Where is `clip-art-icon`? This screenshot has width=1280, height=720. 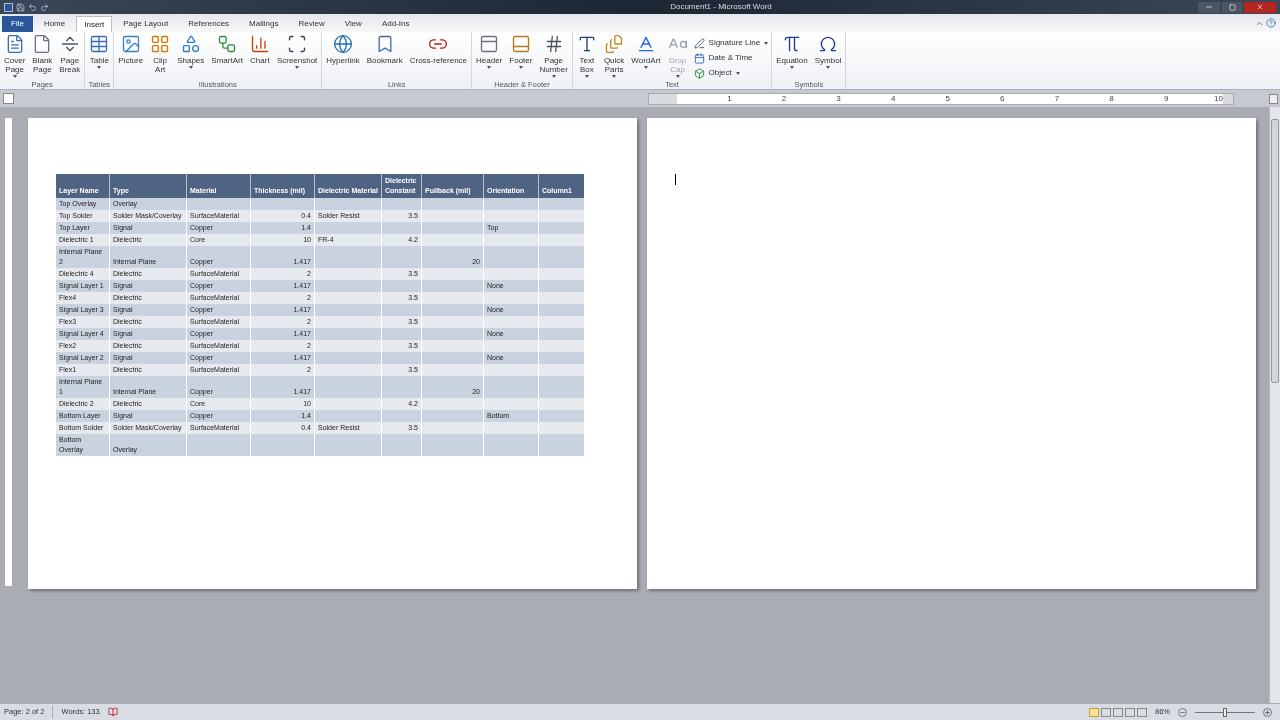
clip-art-icon is located at coordinates (160, 44).